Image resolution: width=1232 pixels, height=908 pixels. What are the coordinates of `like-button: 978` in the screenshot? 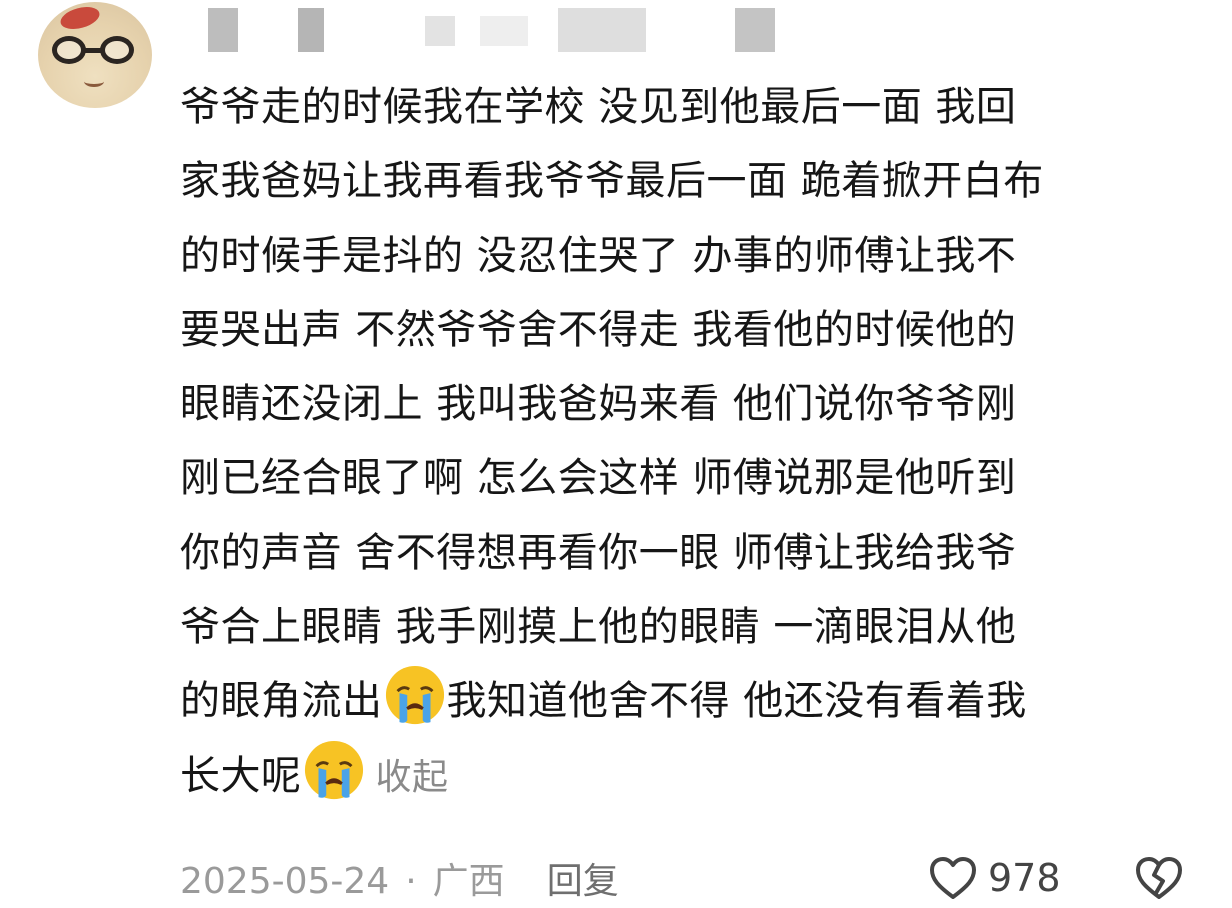 It's located at (994, 878).